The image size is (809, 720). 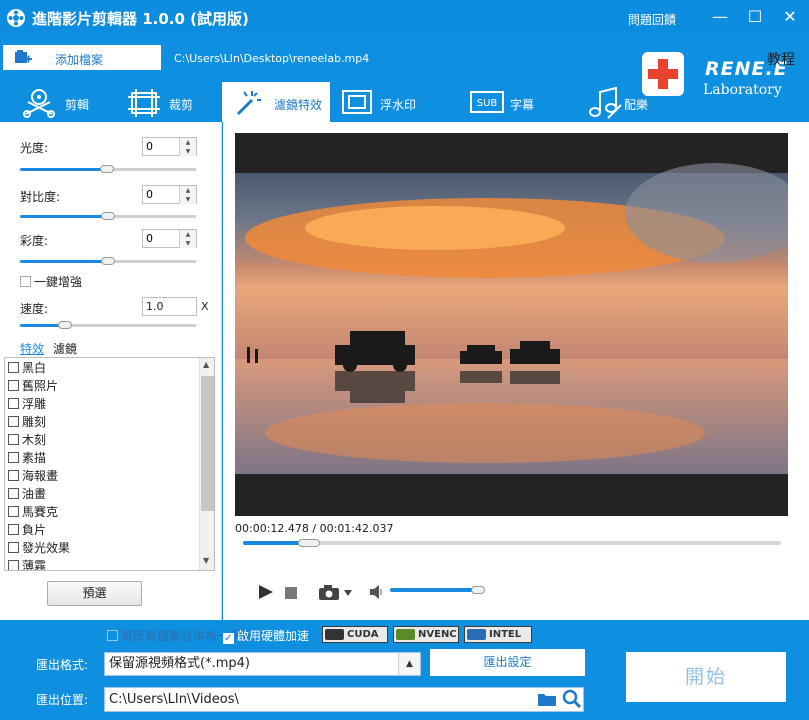 I want to click on list-item: 油畫, so click(x=27, y=494).